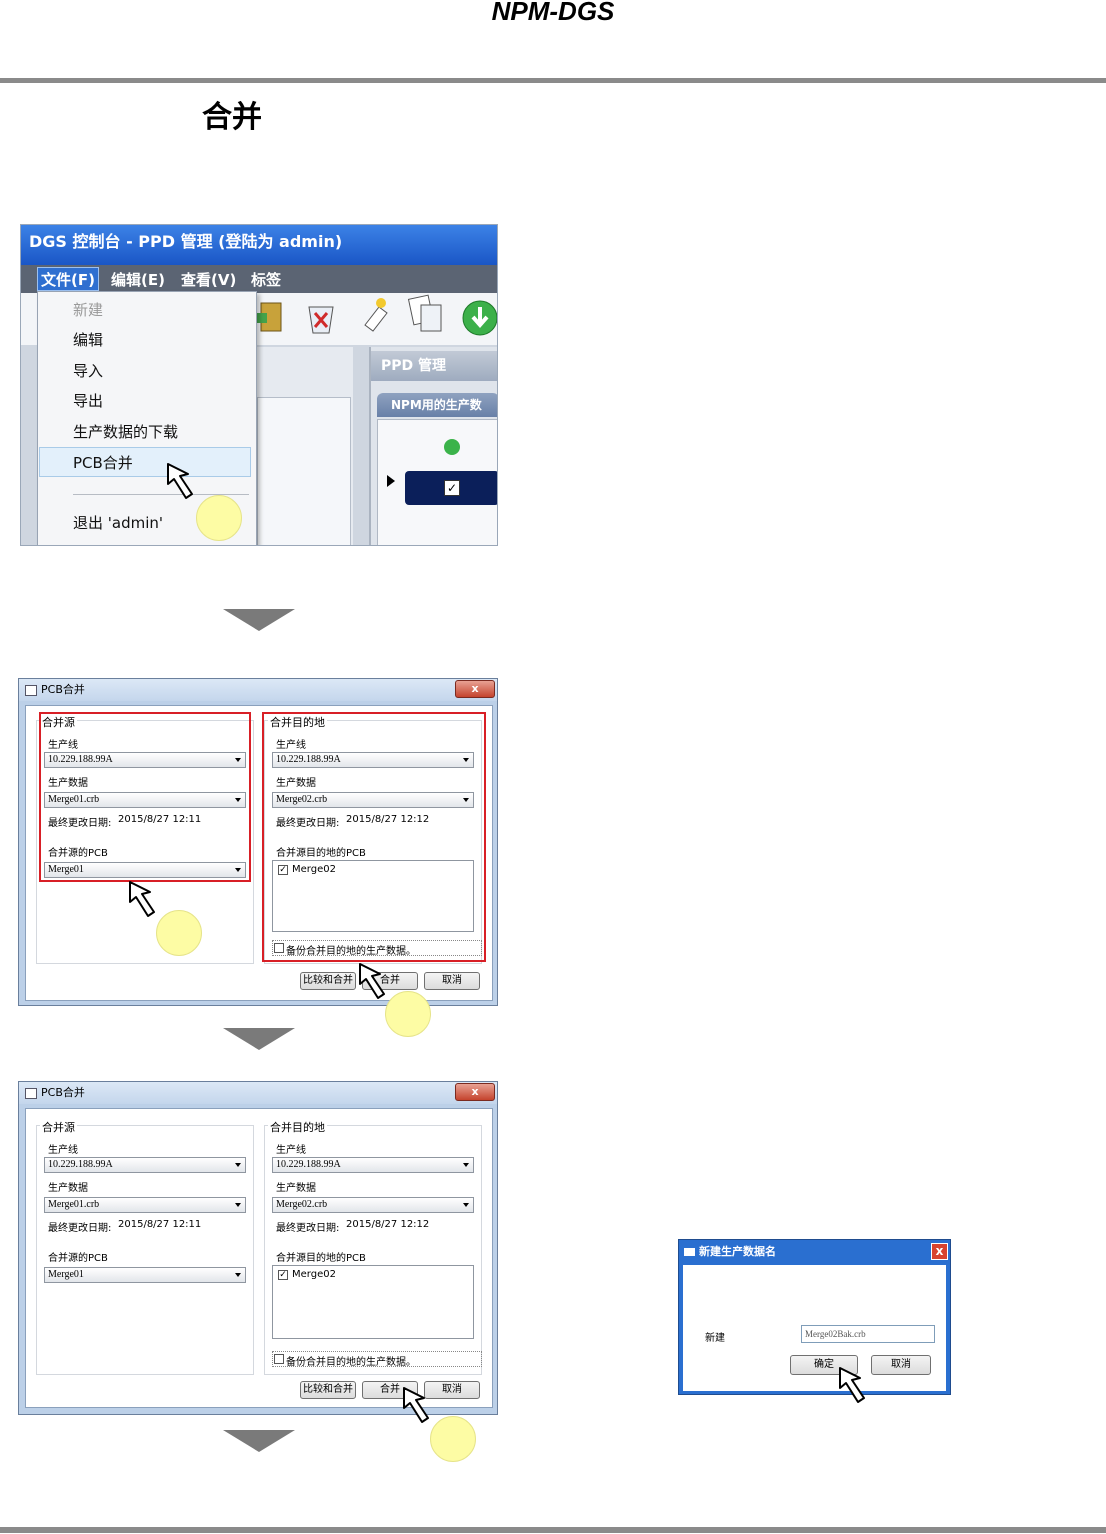  Describe the element at coordinates (373, 1205) in the screenshot. I see `dest-data-combo: Merge02.crb` at that location.